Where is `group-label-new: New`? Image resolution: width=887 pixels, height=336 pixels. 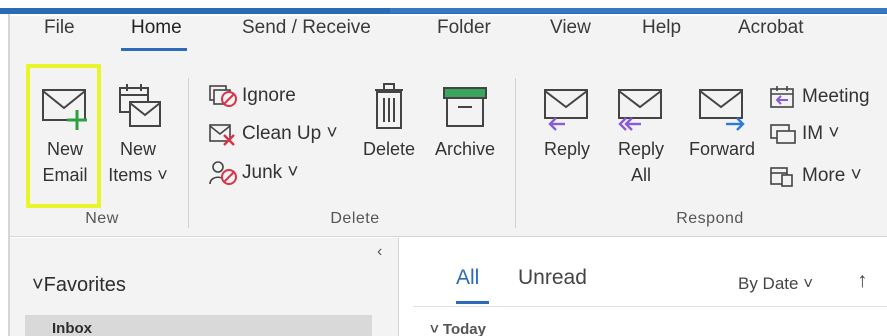
group-label-new: New is located at coordinates (102, 218).